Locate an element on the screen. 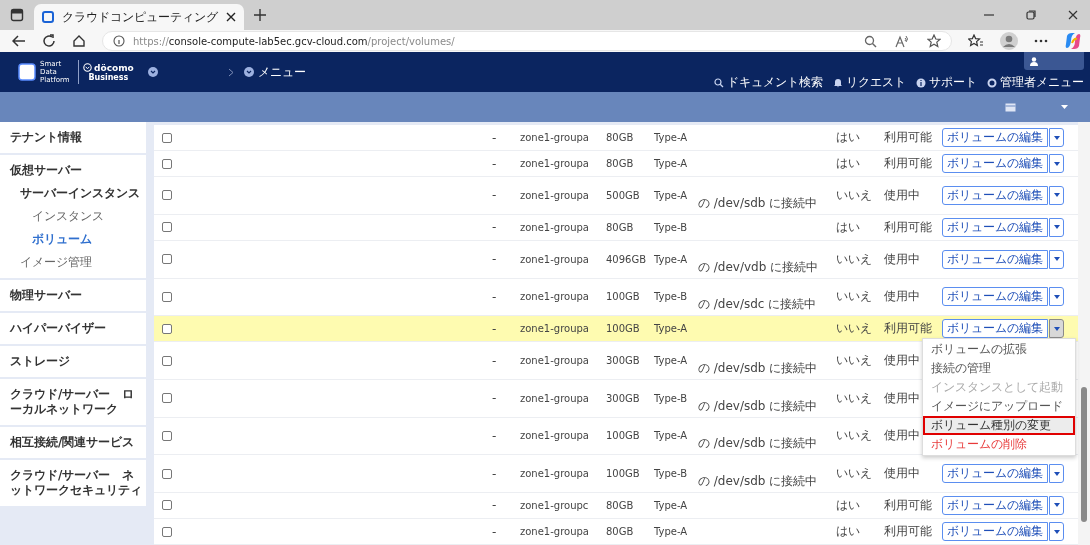 The height and width of the screenshot is (545, 1090). header-link: サポート is located at coordinates (946, 82).